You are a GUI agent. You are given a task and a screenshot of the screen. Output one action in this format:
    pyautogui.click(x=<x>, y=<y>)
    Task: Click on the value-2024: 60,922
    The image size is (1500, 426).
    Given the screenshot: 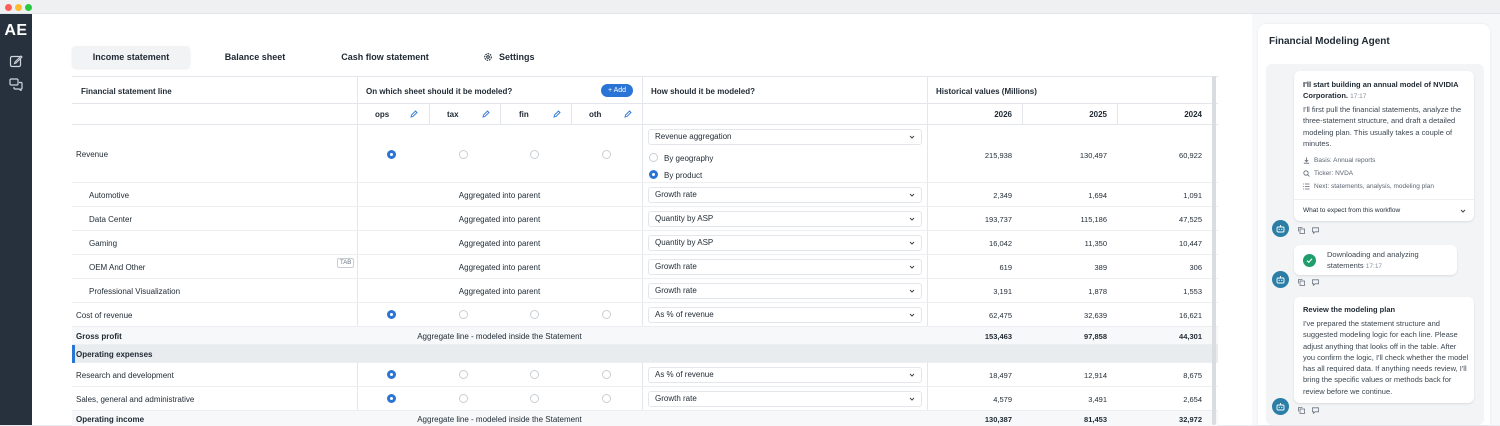 What is the action you would take?
    pyautogui.click(x=1190, y=155)
    